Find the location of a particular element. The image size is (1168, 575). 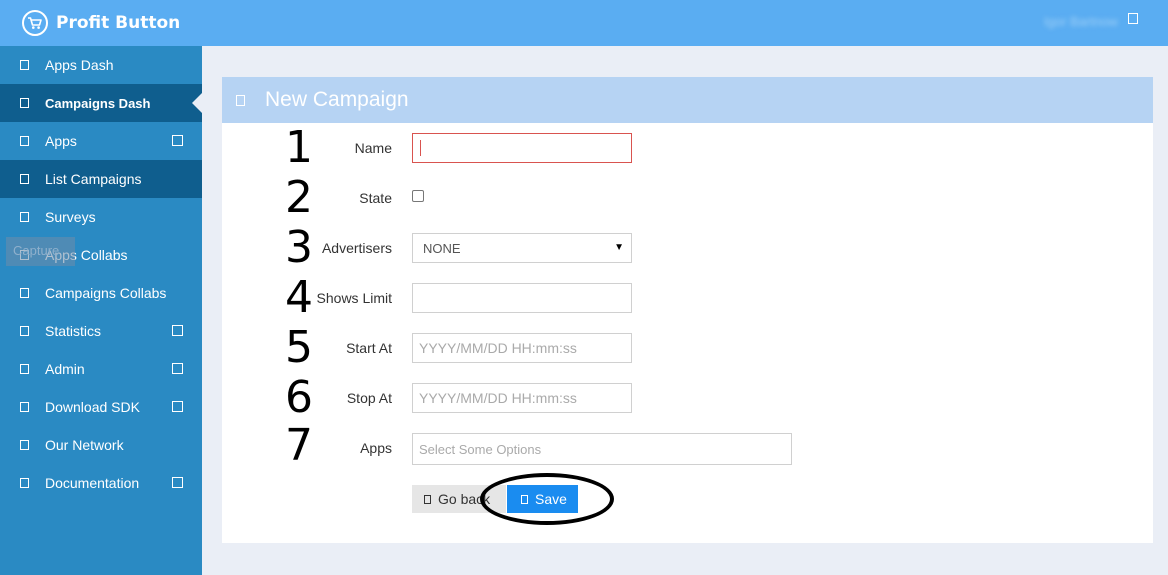

back-icon is located at coordinates (427, 499).